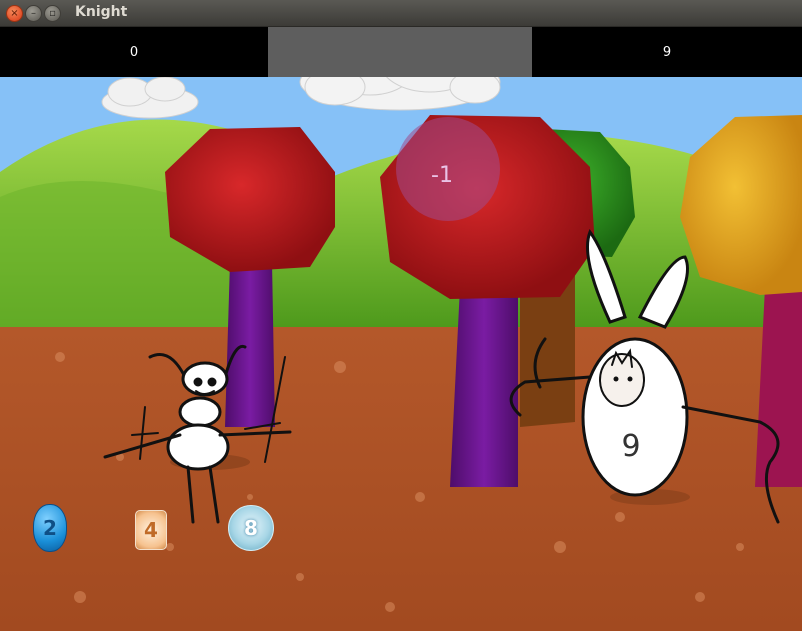 The image size is (802, 631). What do you see at coordinates (250, 344) in the screenshot?
I see `tree-trunk-purple-left` at bounding box center [250, 344].